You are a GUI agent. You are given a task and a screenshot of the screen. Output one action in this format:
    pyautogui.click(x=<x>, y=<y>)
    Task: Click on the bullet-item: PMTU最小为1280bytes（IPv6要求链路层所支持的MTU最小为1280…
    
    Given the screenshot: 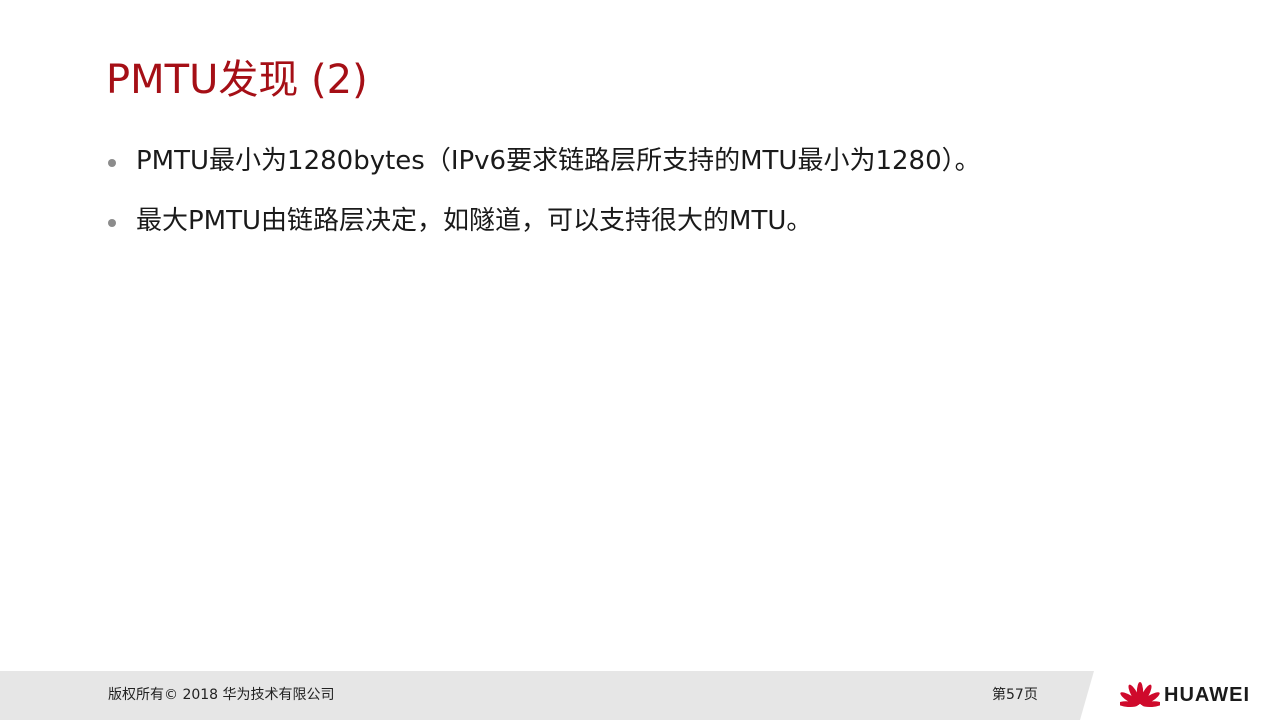 What is the action you would take?
    pyautogui.click(x=666, y=161)
    